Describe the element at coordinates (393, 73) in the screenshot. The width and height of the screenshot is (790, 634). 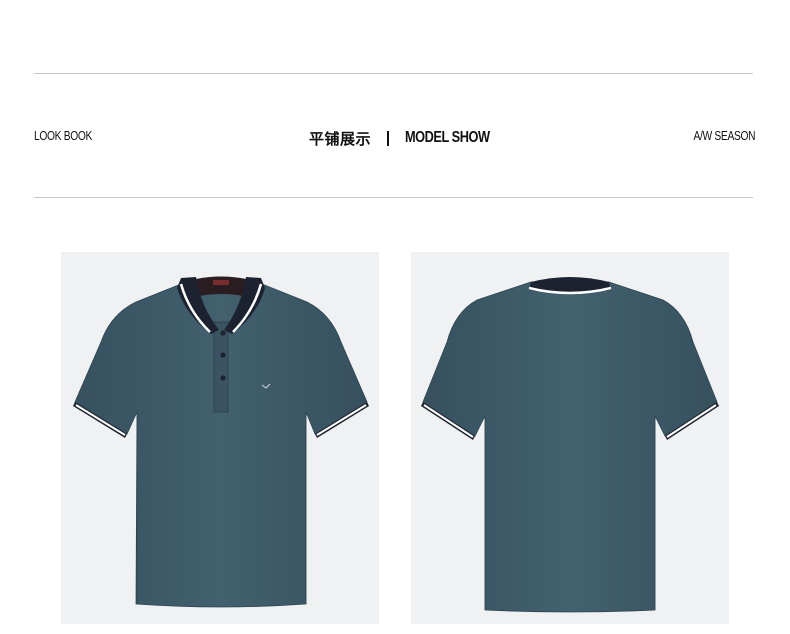
I see `top-divider-line` at that location.